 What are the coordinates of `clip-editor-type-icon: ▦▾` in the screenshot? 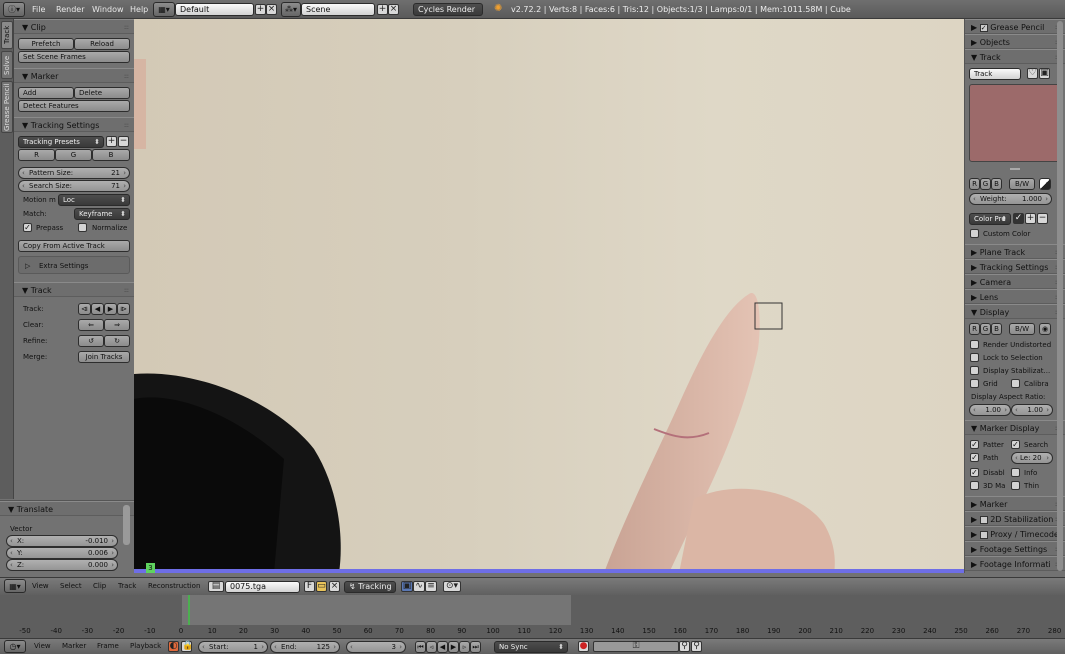 It's located at (15, 586).